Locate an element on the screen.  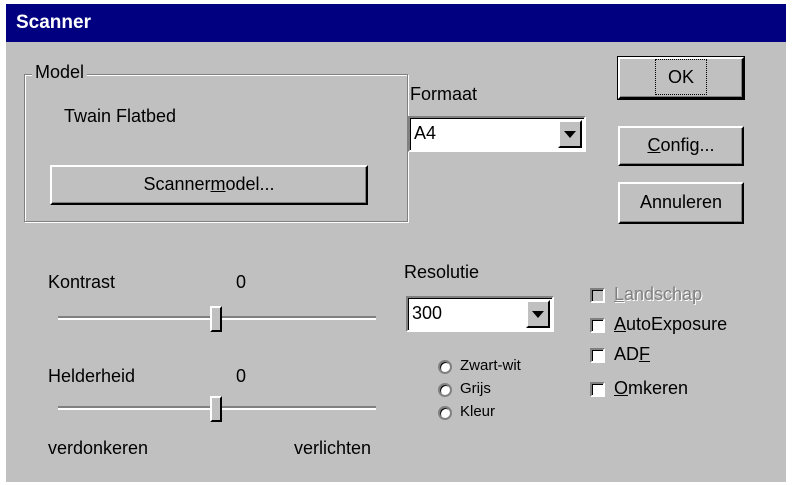
format-combobox: A4 is located at coordinates (497, 134).